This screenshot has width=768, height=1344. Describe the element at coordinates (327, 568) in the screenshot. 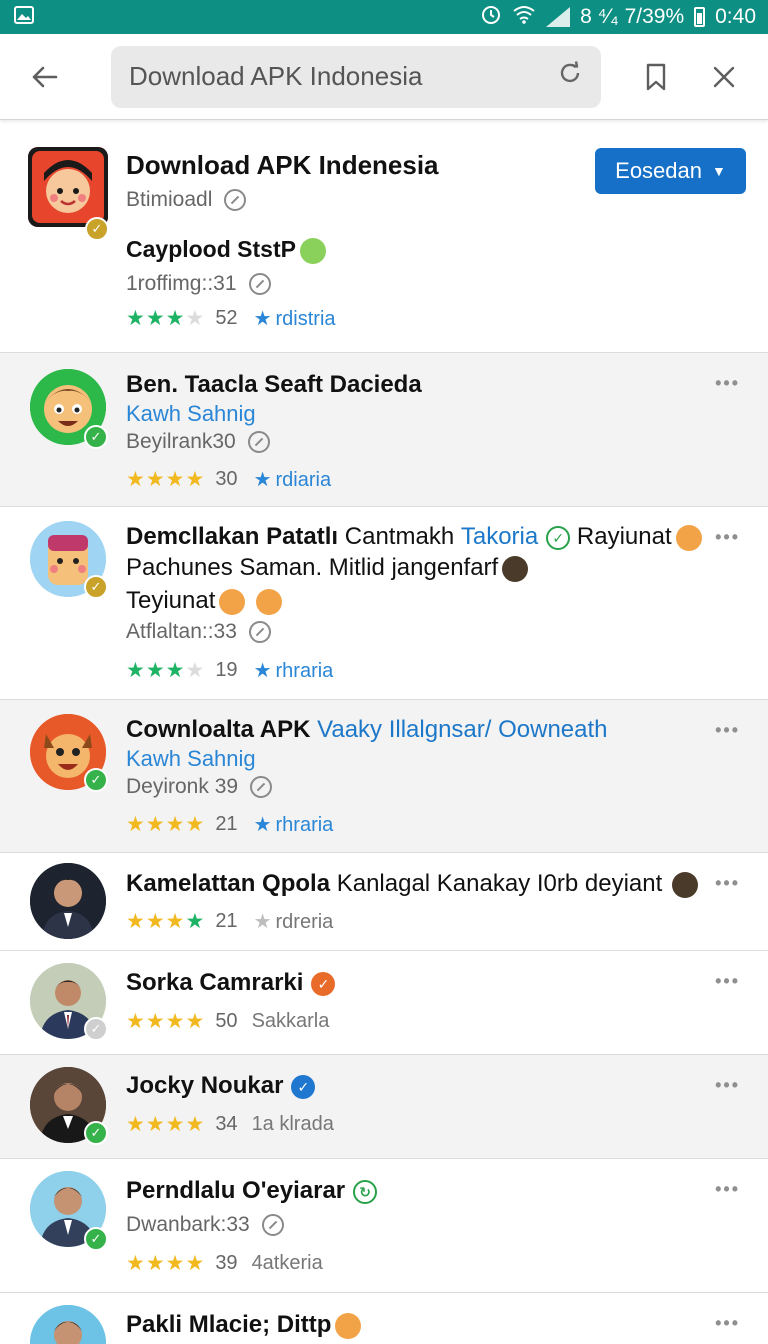

I see `item-line2: Pachunes Saman. Mitlid jangenfarf` at that location.